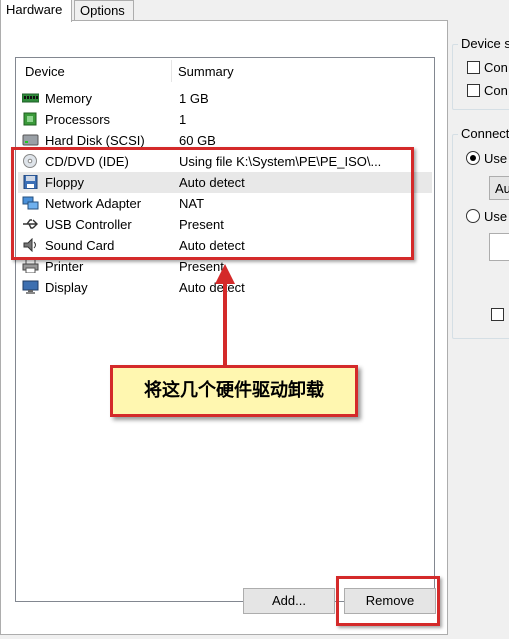 The width and height of the screenshot is (509, 639). I want to click on list-header: Device Summary, so click(225, 71).